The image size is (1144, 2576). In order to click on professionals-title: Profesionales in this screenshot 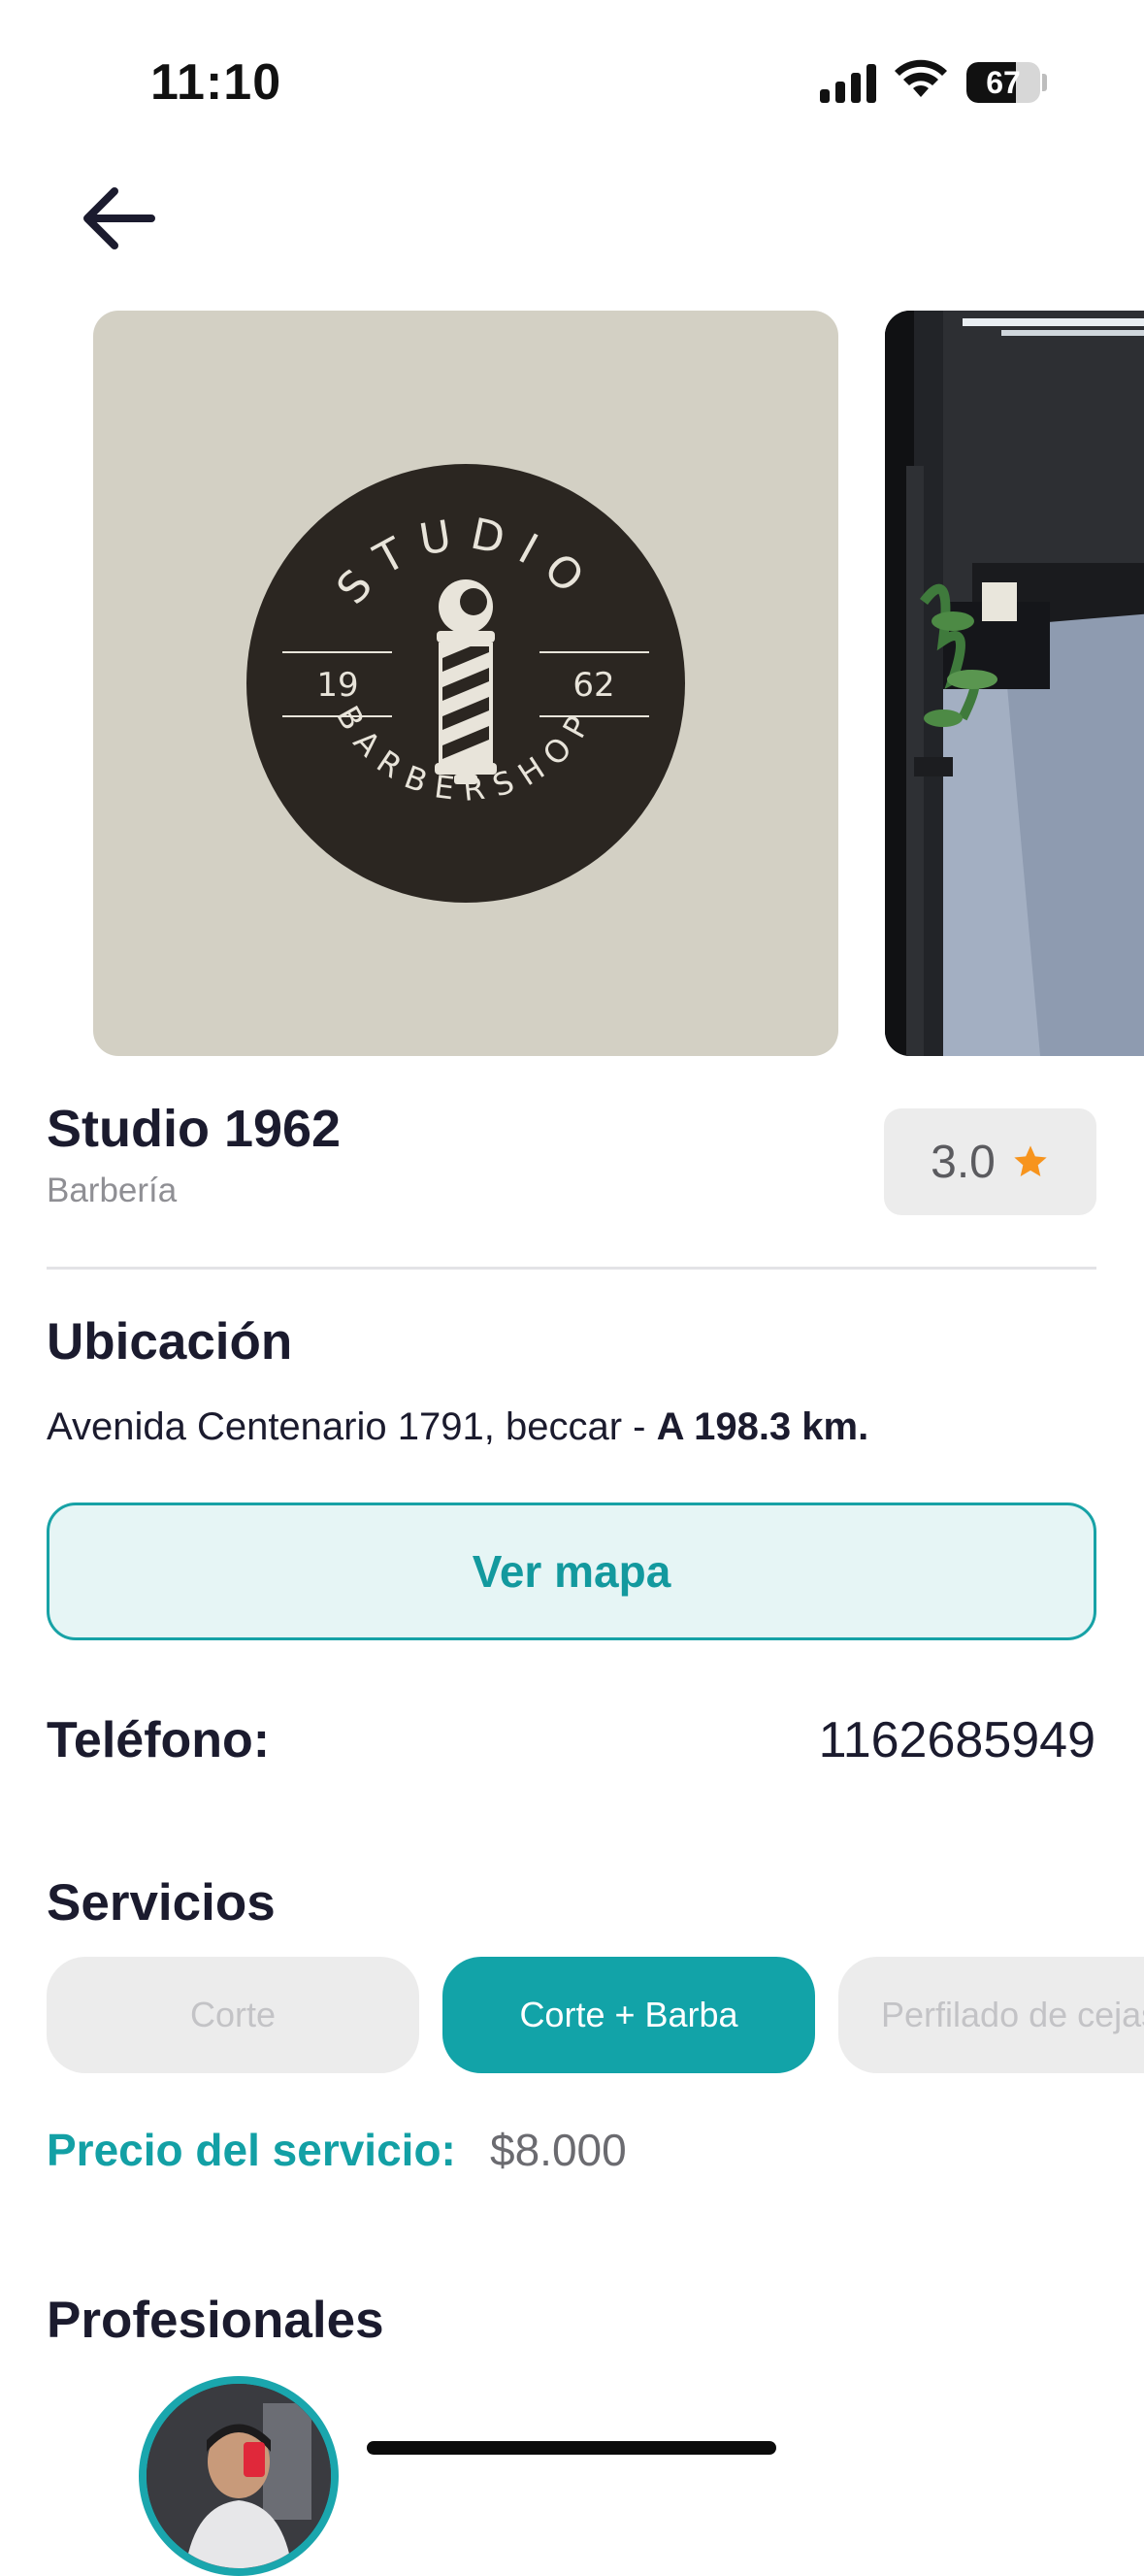, I will do `click(215, 2320)`.